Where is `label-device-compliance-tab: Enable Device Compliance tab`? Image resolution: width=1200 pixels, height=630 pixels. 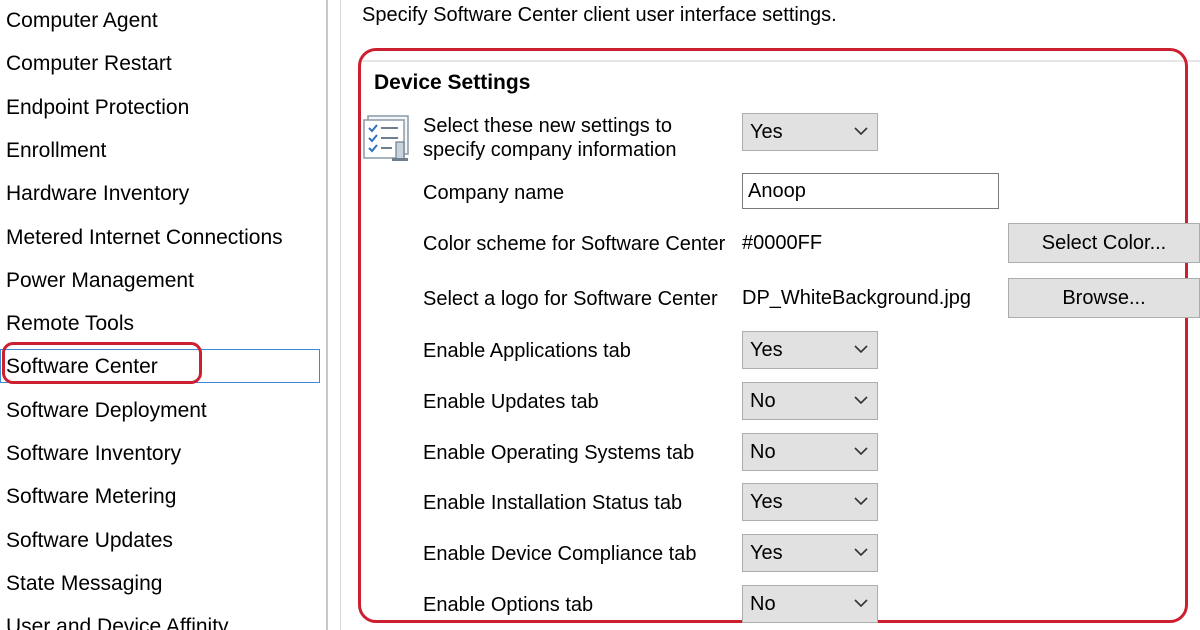
label-device-compliance-tab: Enable Device Compliance tab is located at coordinates (560, 554).